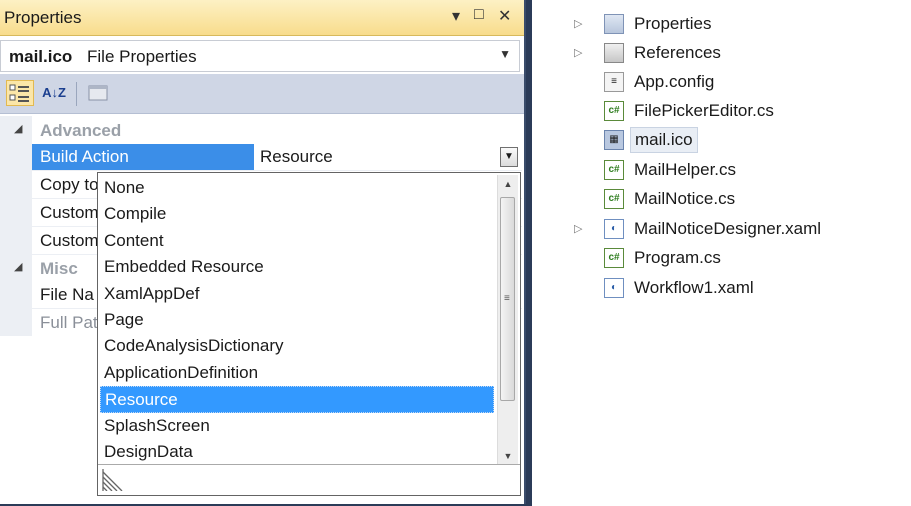 This screenshot has width=911, height=506. I want to click on dropdown-item: Page, so click(297, 320).